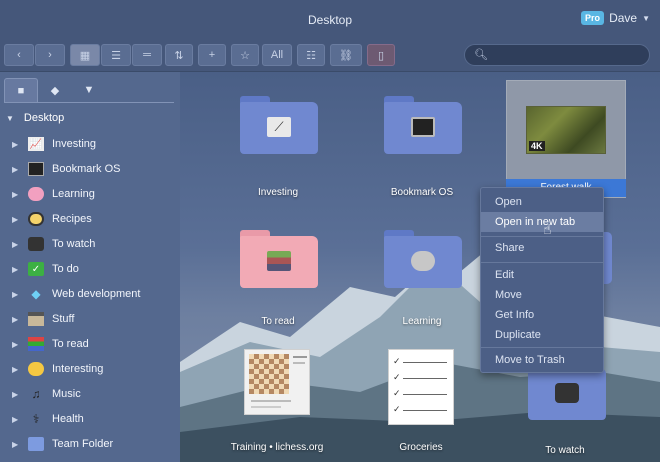 This screenshot has width=660, height=462. I want to click on plus-icon: +, so click(212, 55).